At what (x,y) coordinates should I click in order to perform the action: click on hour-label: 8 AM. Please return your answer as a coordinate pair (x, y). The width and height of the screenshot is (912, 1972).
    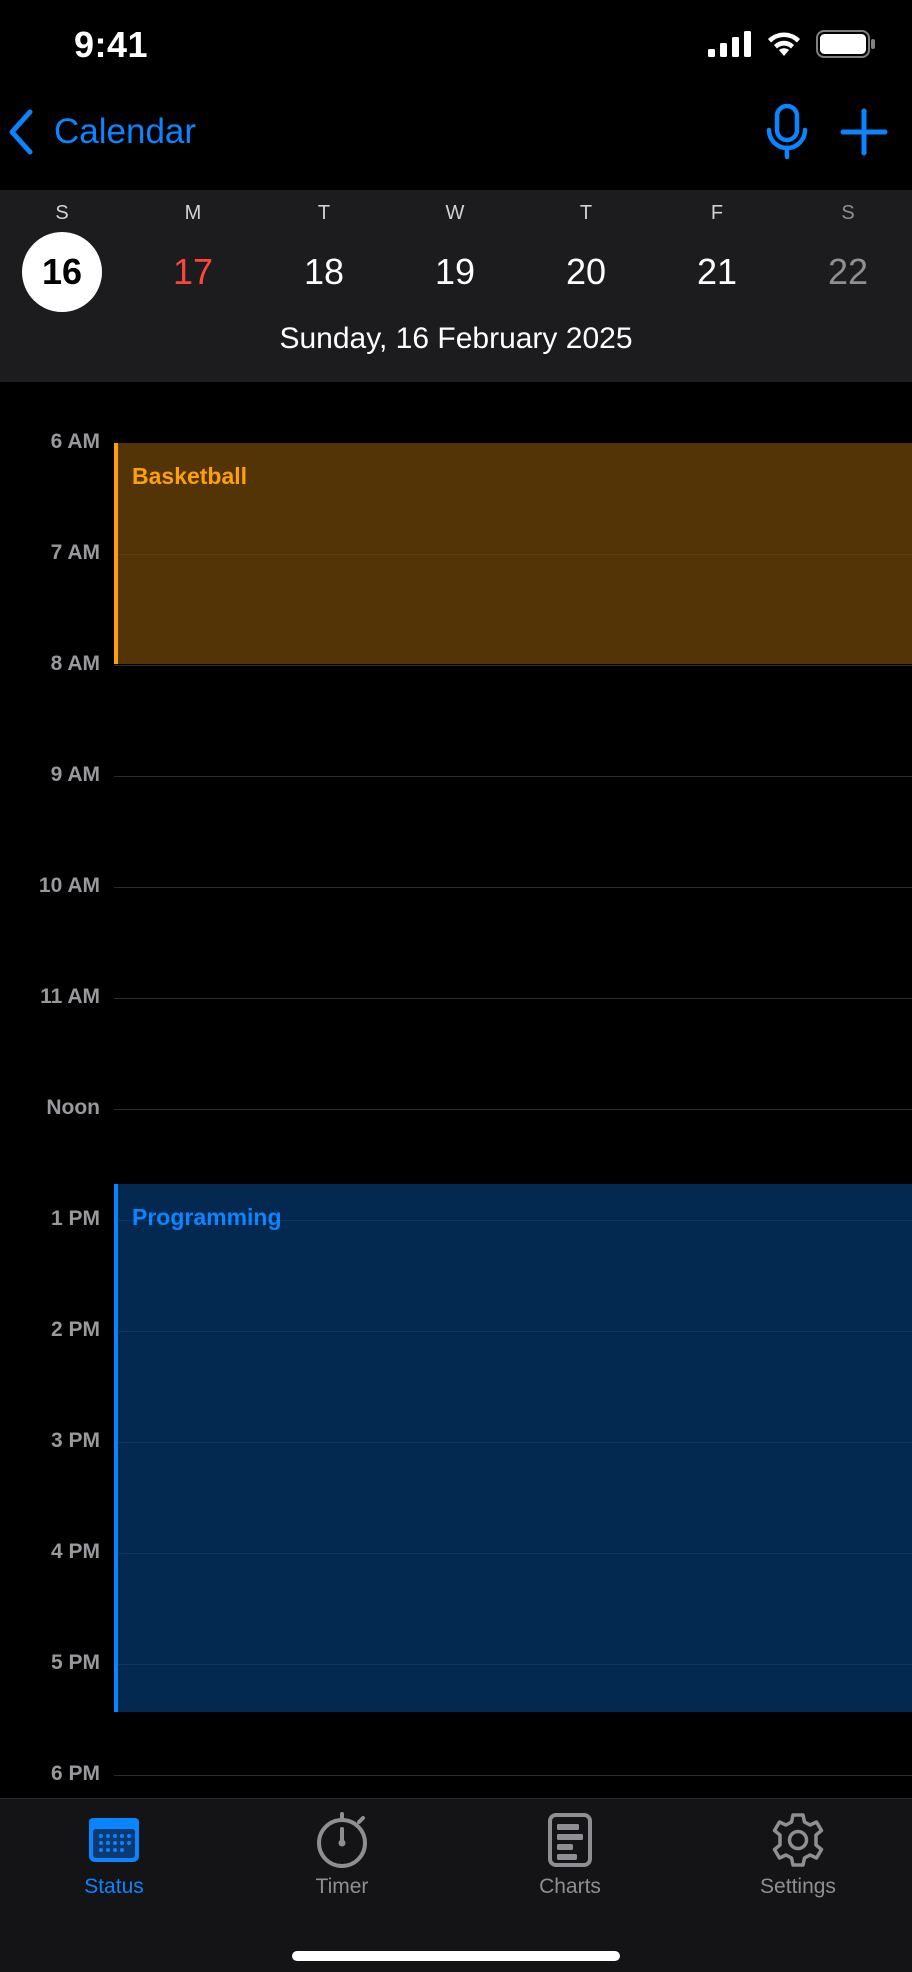
    Looking at the image, I should click on (75, 663).